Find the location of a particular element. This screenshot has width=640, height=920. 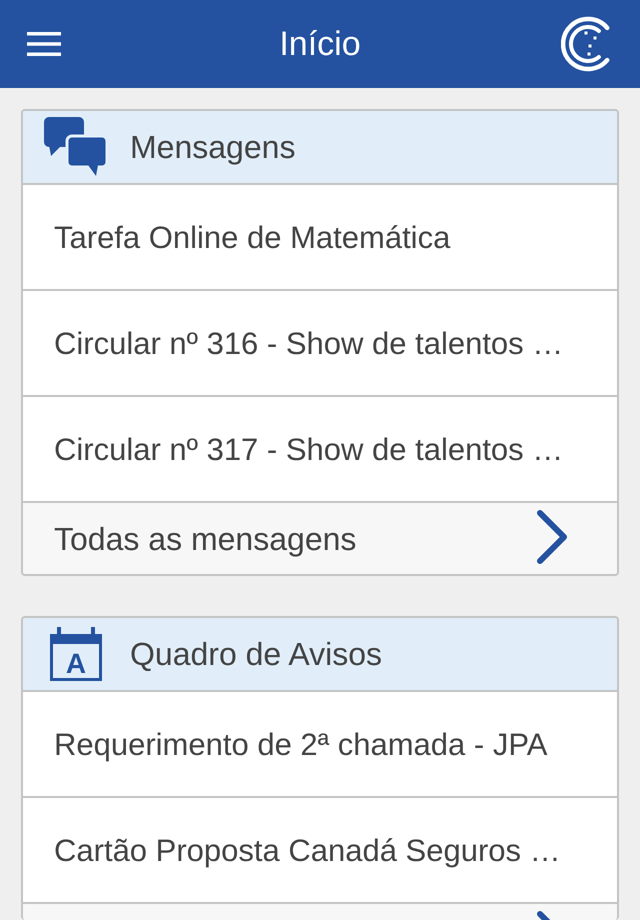

section-title: Mensagens is located at coordinates (213, 147).